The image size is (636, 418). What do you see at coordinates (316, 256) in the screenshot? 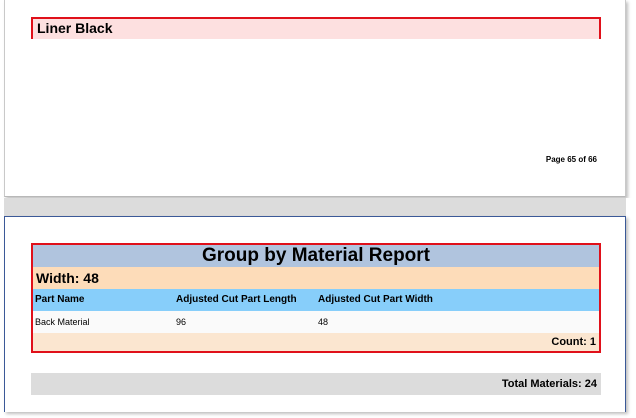
I see `report-title: Group by Material Report` at bounding box center [316, 256].